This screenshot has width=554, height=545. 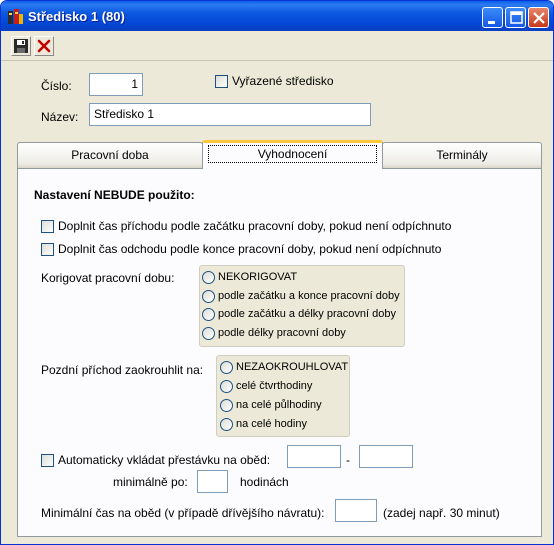 I want to click on maximize-button, so click(x=515, y=17).